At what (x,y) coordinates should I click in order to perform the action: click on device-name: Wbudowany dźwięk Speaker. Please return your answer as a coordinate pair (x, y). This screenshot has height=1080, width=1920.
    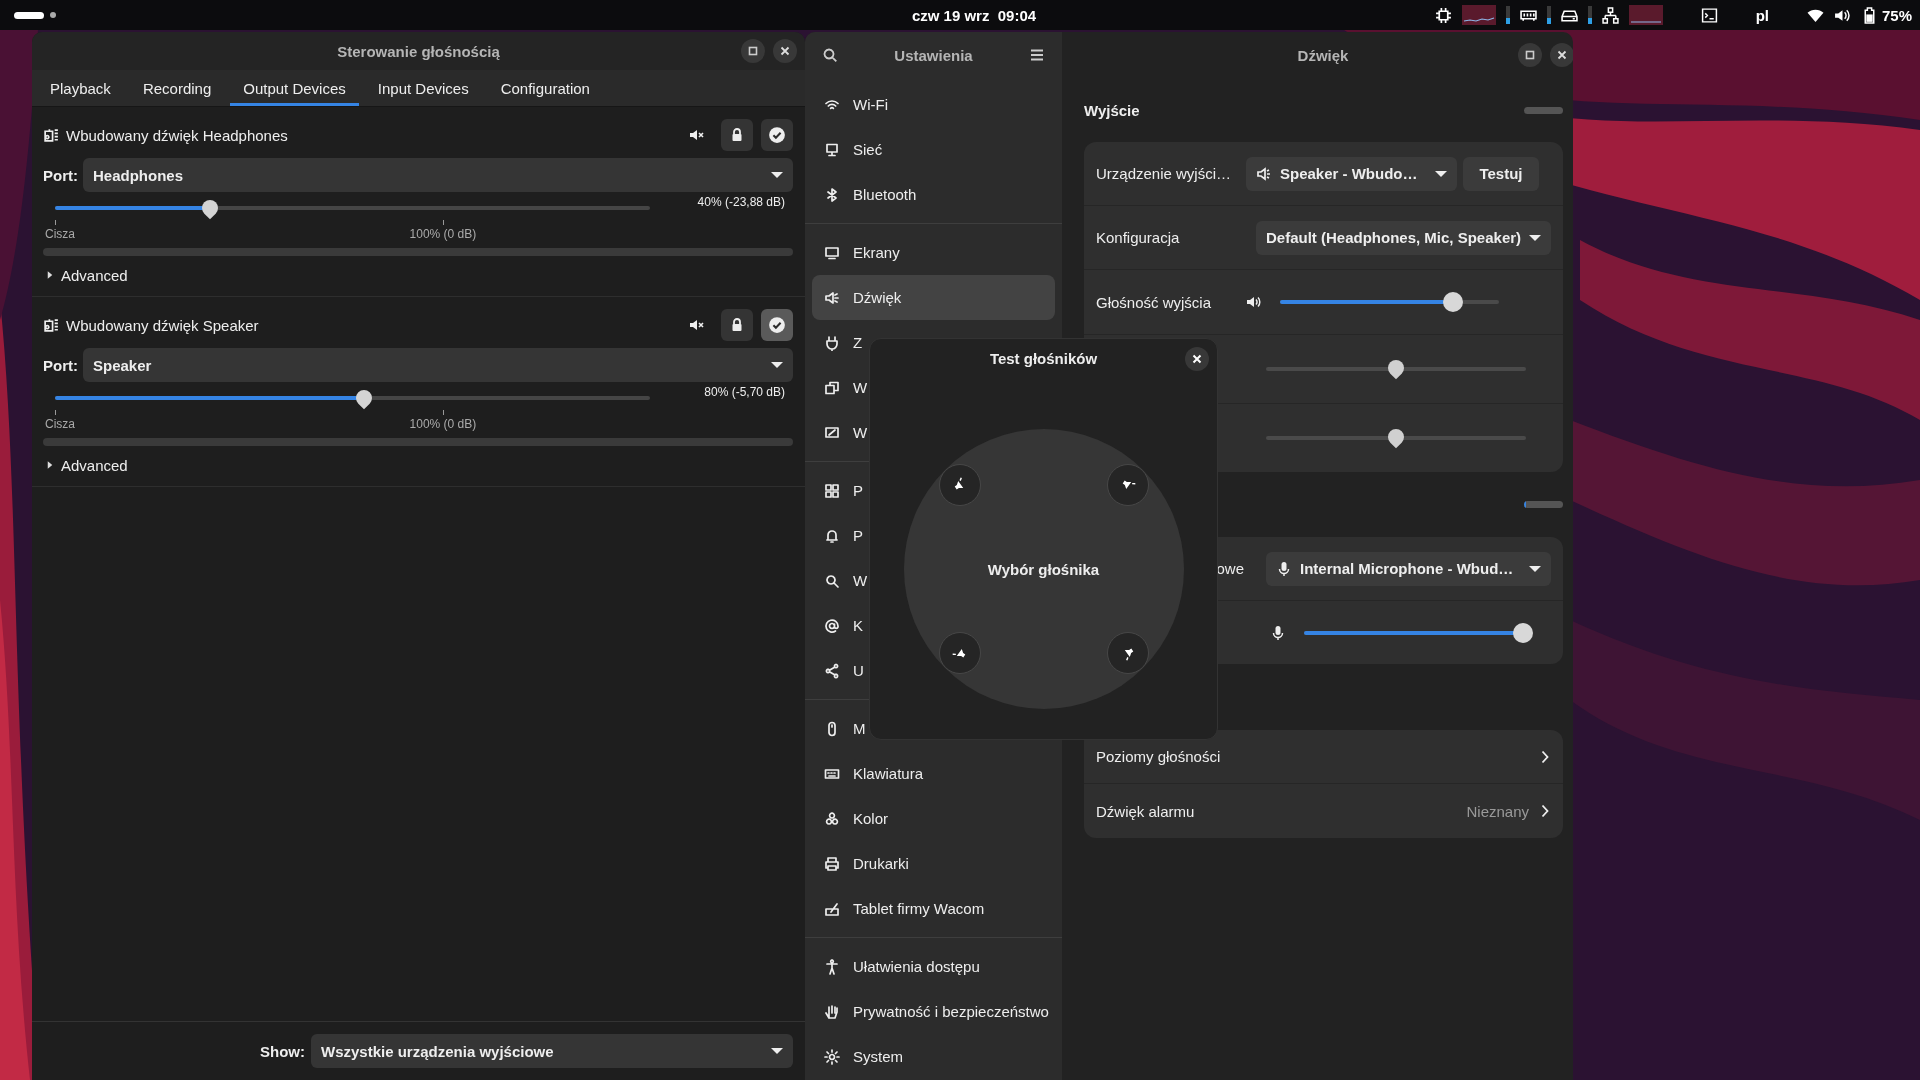
    Looking at the image, I should click on (163, 325).